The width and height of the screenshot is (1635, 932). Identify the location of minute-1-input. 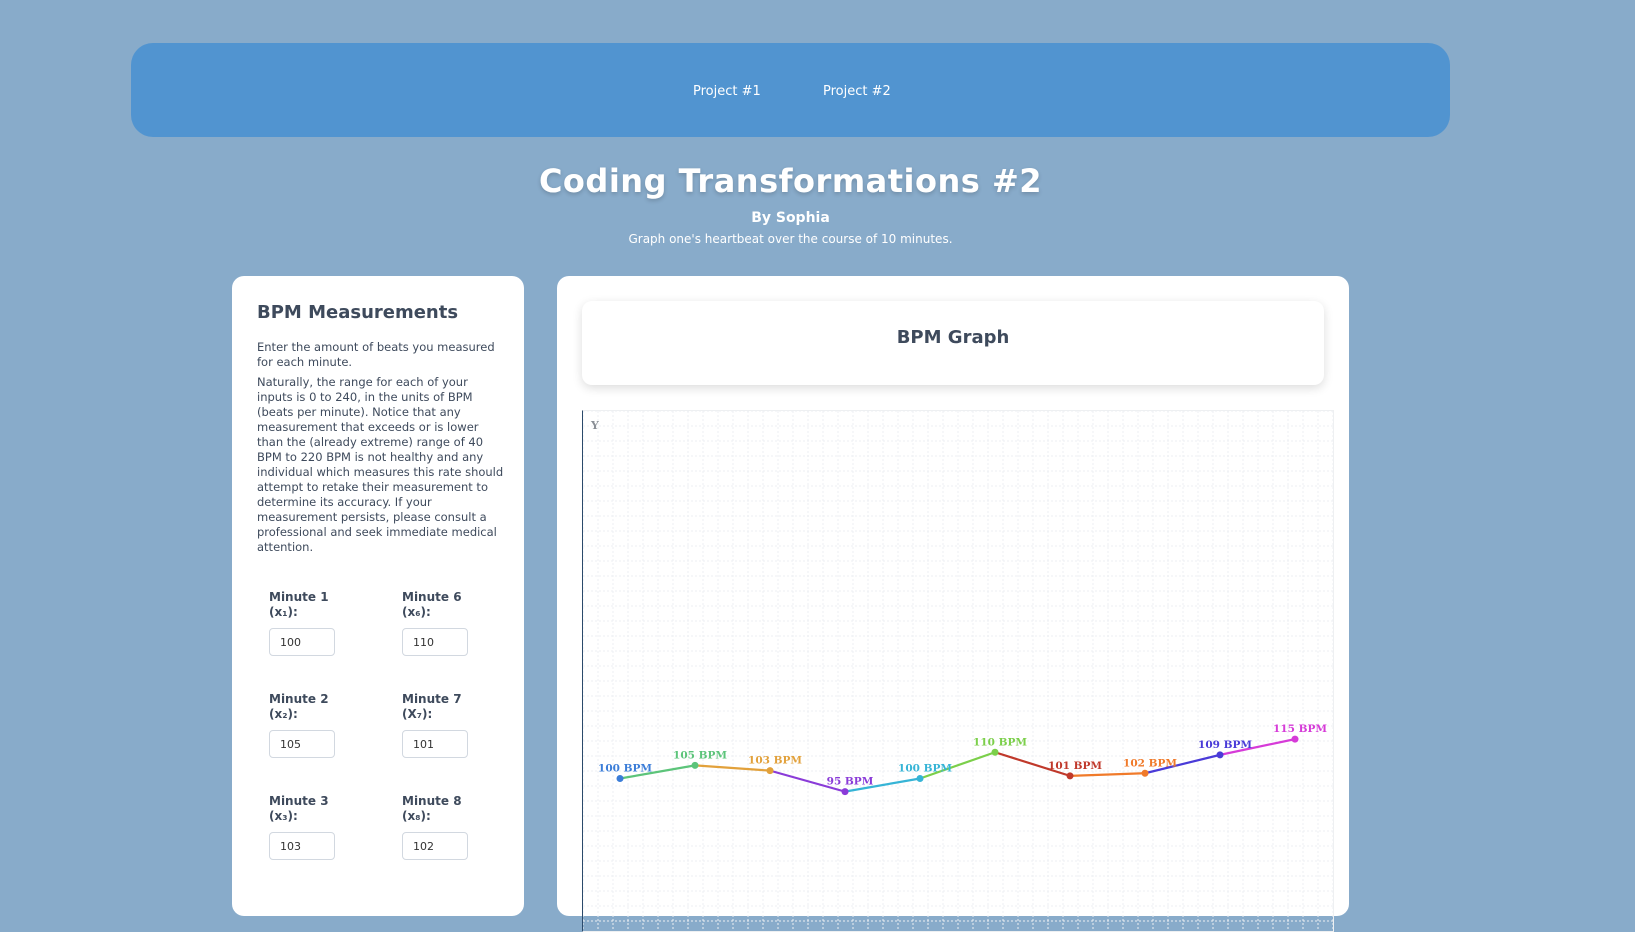
(302, 642).